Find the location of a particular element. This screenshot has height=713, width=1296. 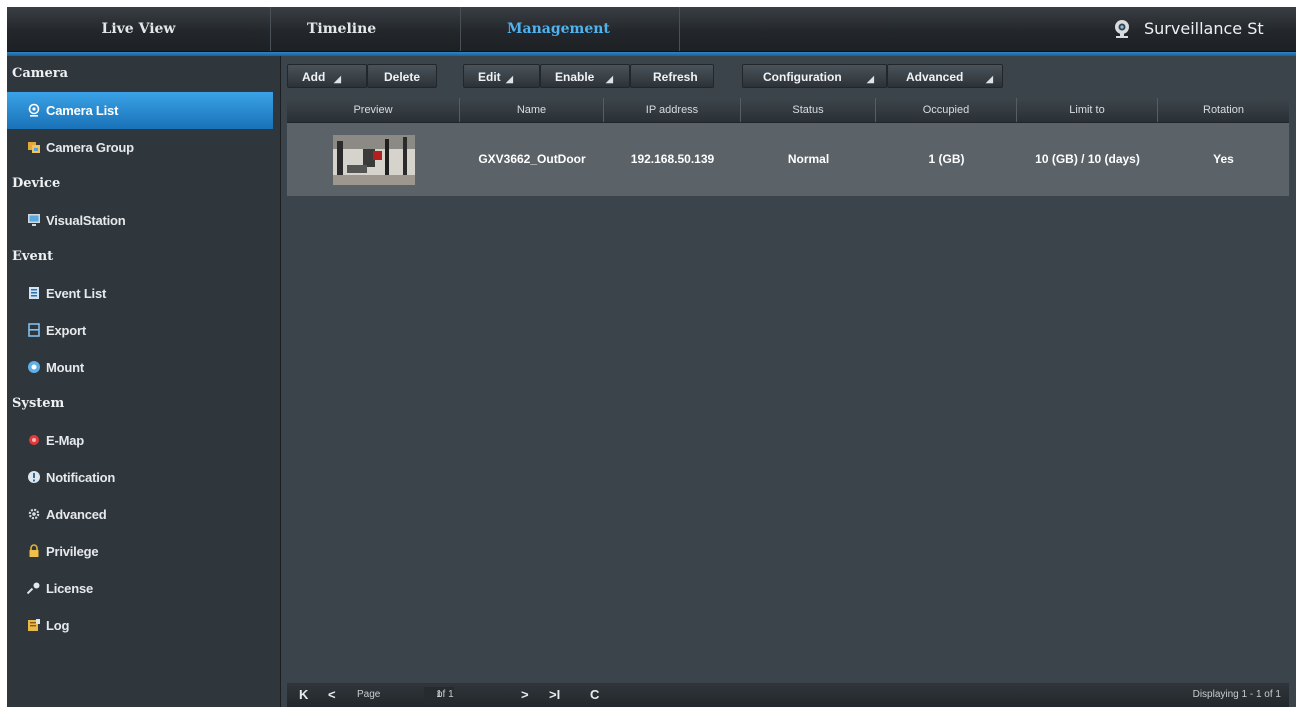

section-camera: Camera is located at coordinates (40, 73).